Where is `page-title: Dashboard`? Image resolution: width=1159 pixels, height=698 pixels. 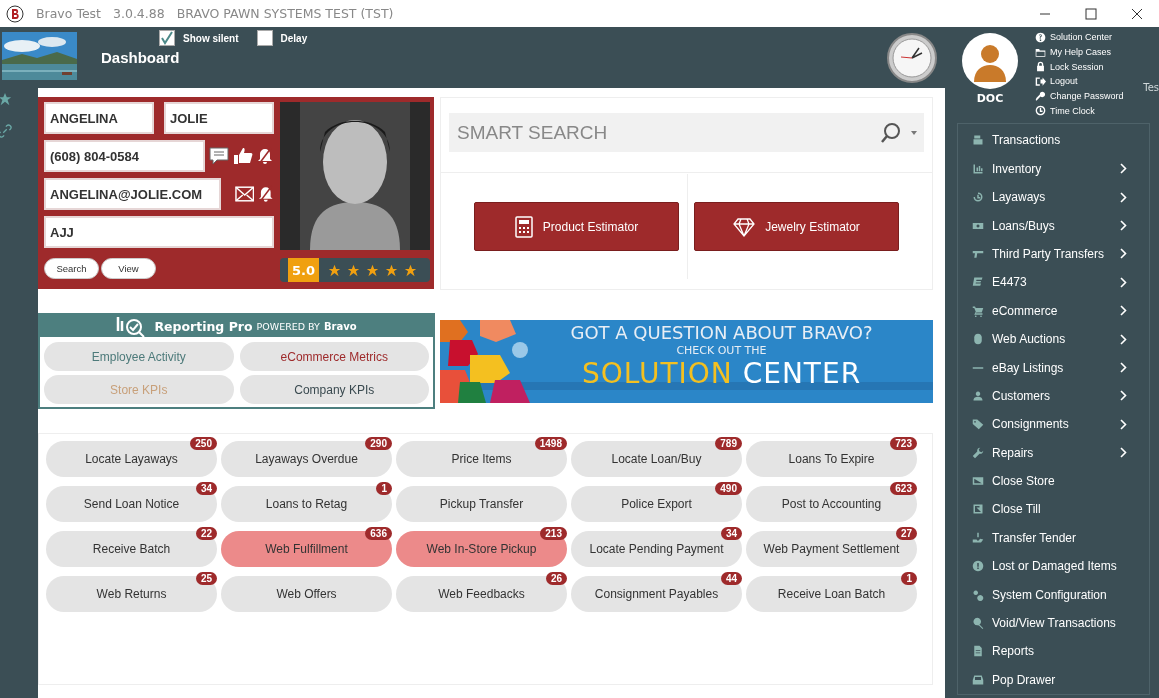 page-title: Dashboard is located at coordinates (141, 57).